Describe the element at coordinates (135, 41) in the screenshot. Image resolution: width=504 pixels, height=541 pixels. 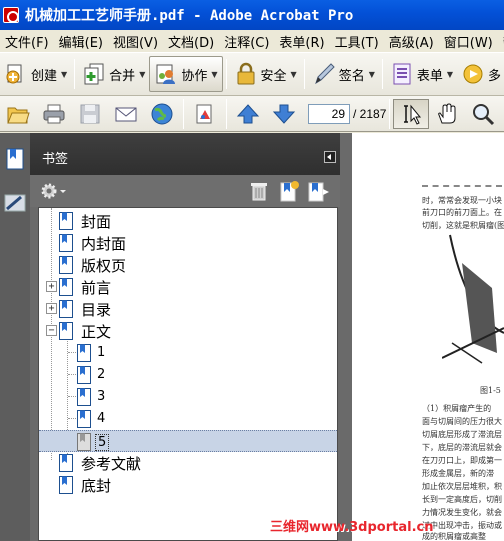
I see `menu-view: 视图(V)` at that location.